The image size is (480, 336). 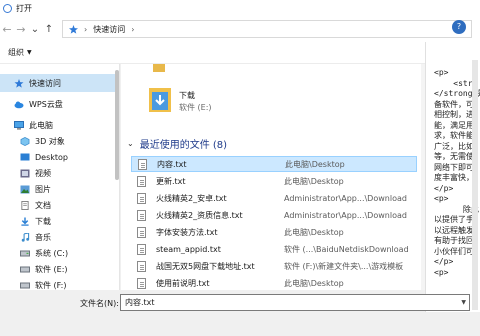 I want to click on nav-item-wps-cloud: WPS云盘, so click(x=59, y=104).